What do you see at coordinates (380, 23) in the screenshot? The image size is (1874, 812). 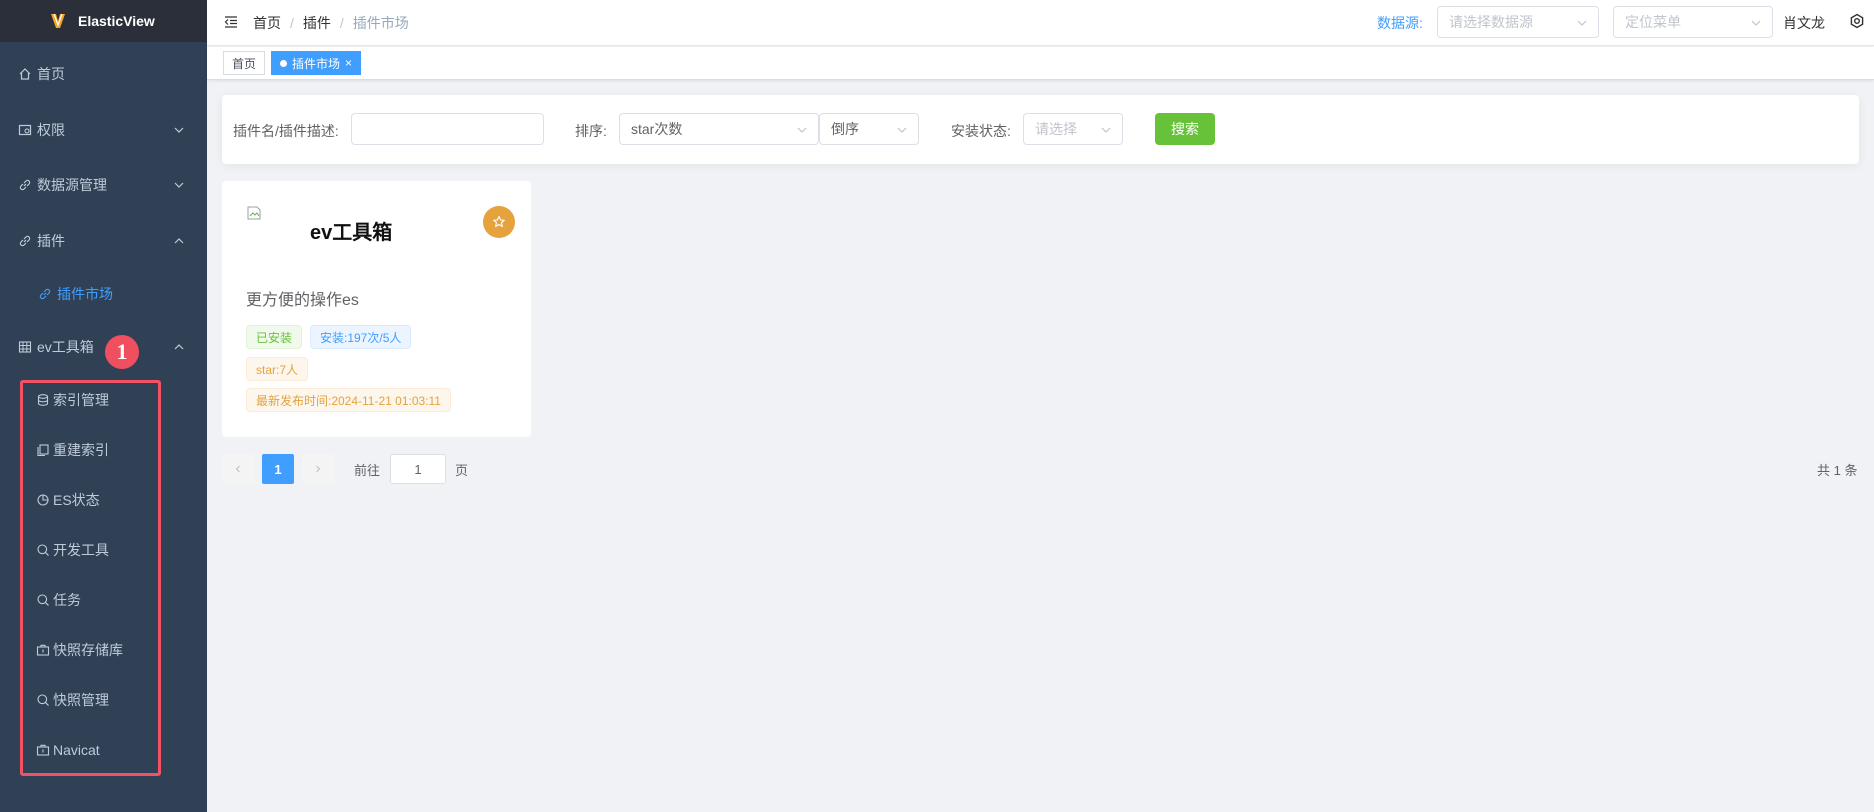 I see `breadcrumb-current: 插件市场` at bounding box center [380, 23].